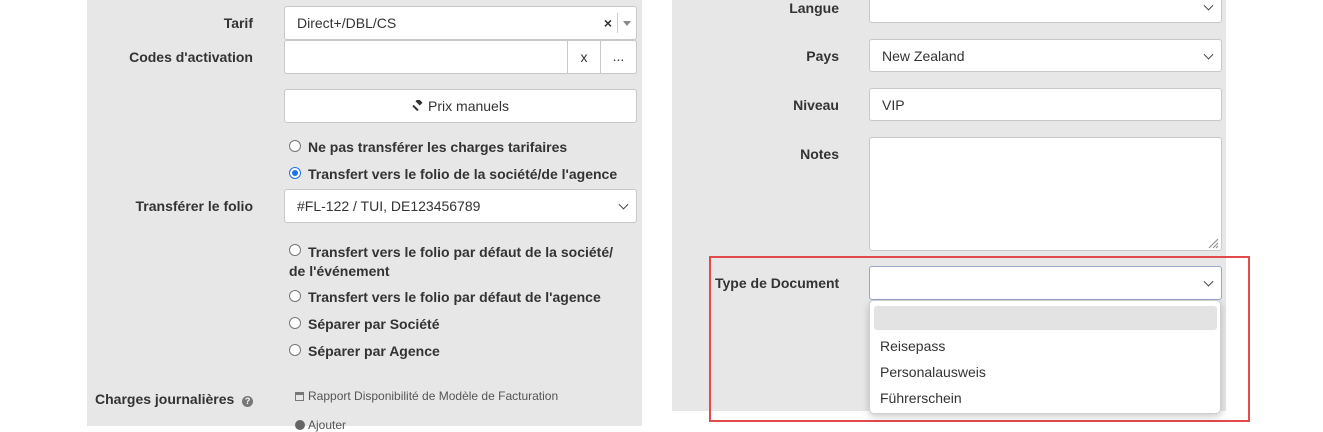 This screenshot has height=432, width=1323. I want to click on type-document-select, so click(1045, 283).